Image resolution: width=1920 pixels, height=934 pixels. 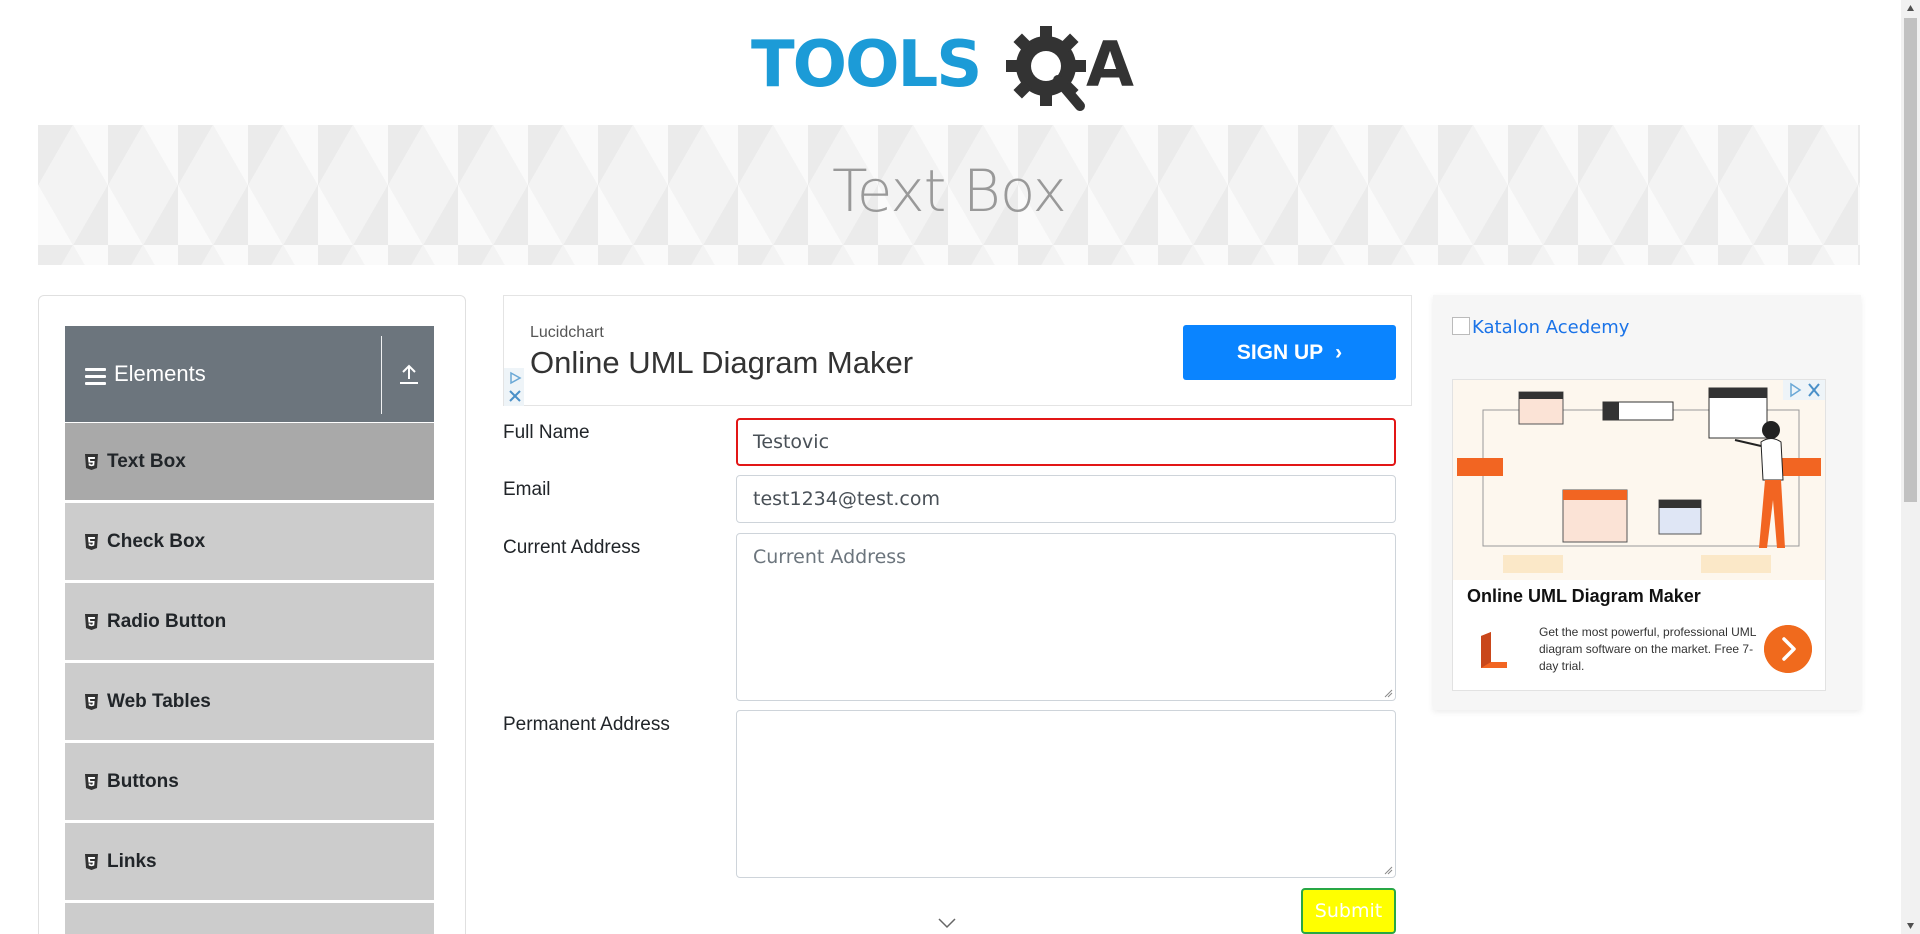 I want to click on full-name-input: Testovic, so click(x=1066, y=442).